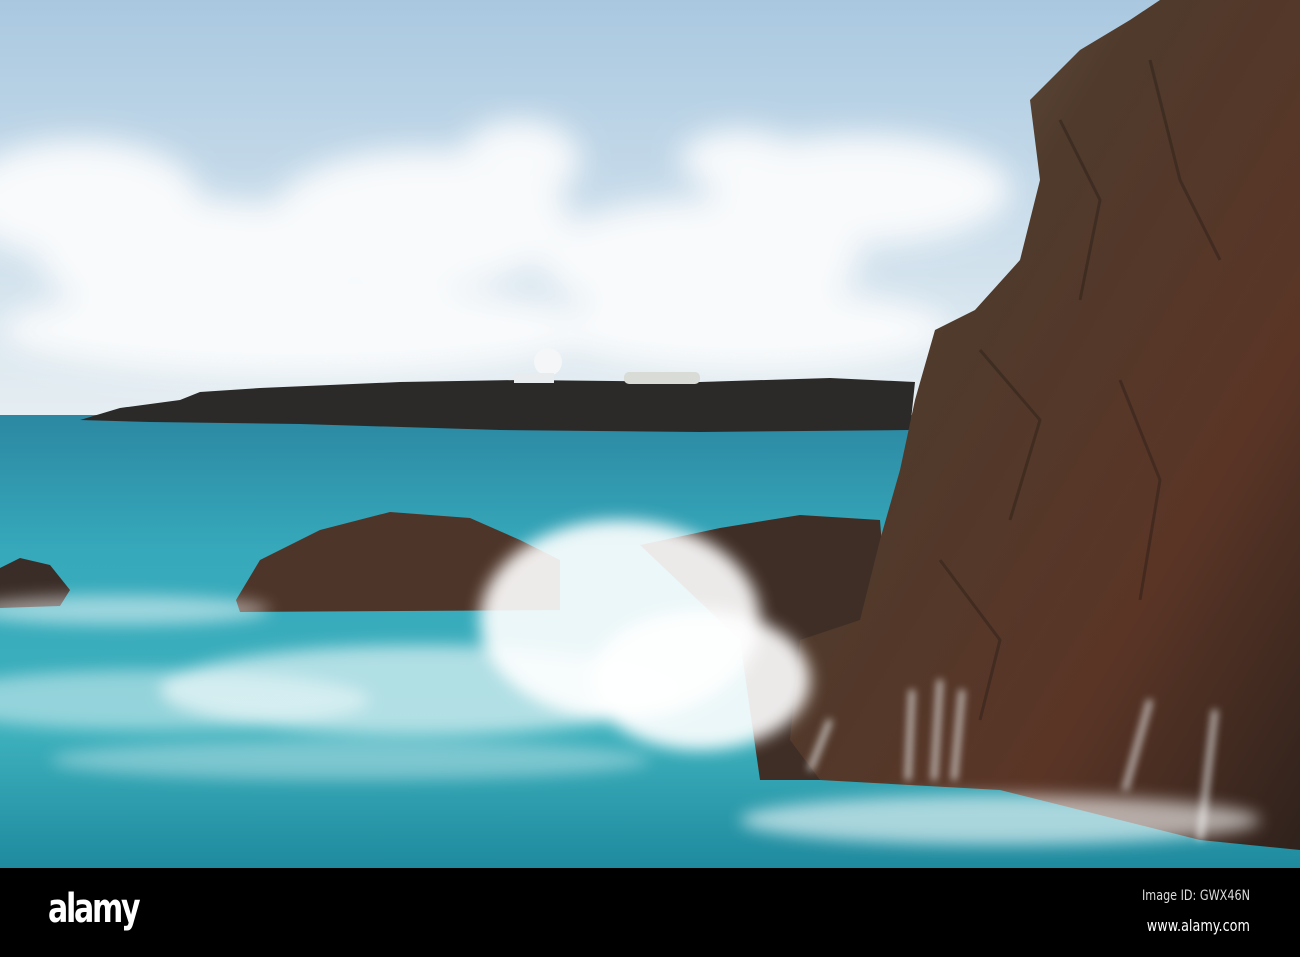 The height and width of the screenshot is (957, 1300). What do you see at coordinates (94, 909) in the screenshot?
I see `alamy-logo: alamy` at bounding box center [94, 909].